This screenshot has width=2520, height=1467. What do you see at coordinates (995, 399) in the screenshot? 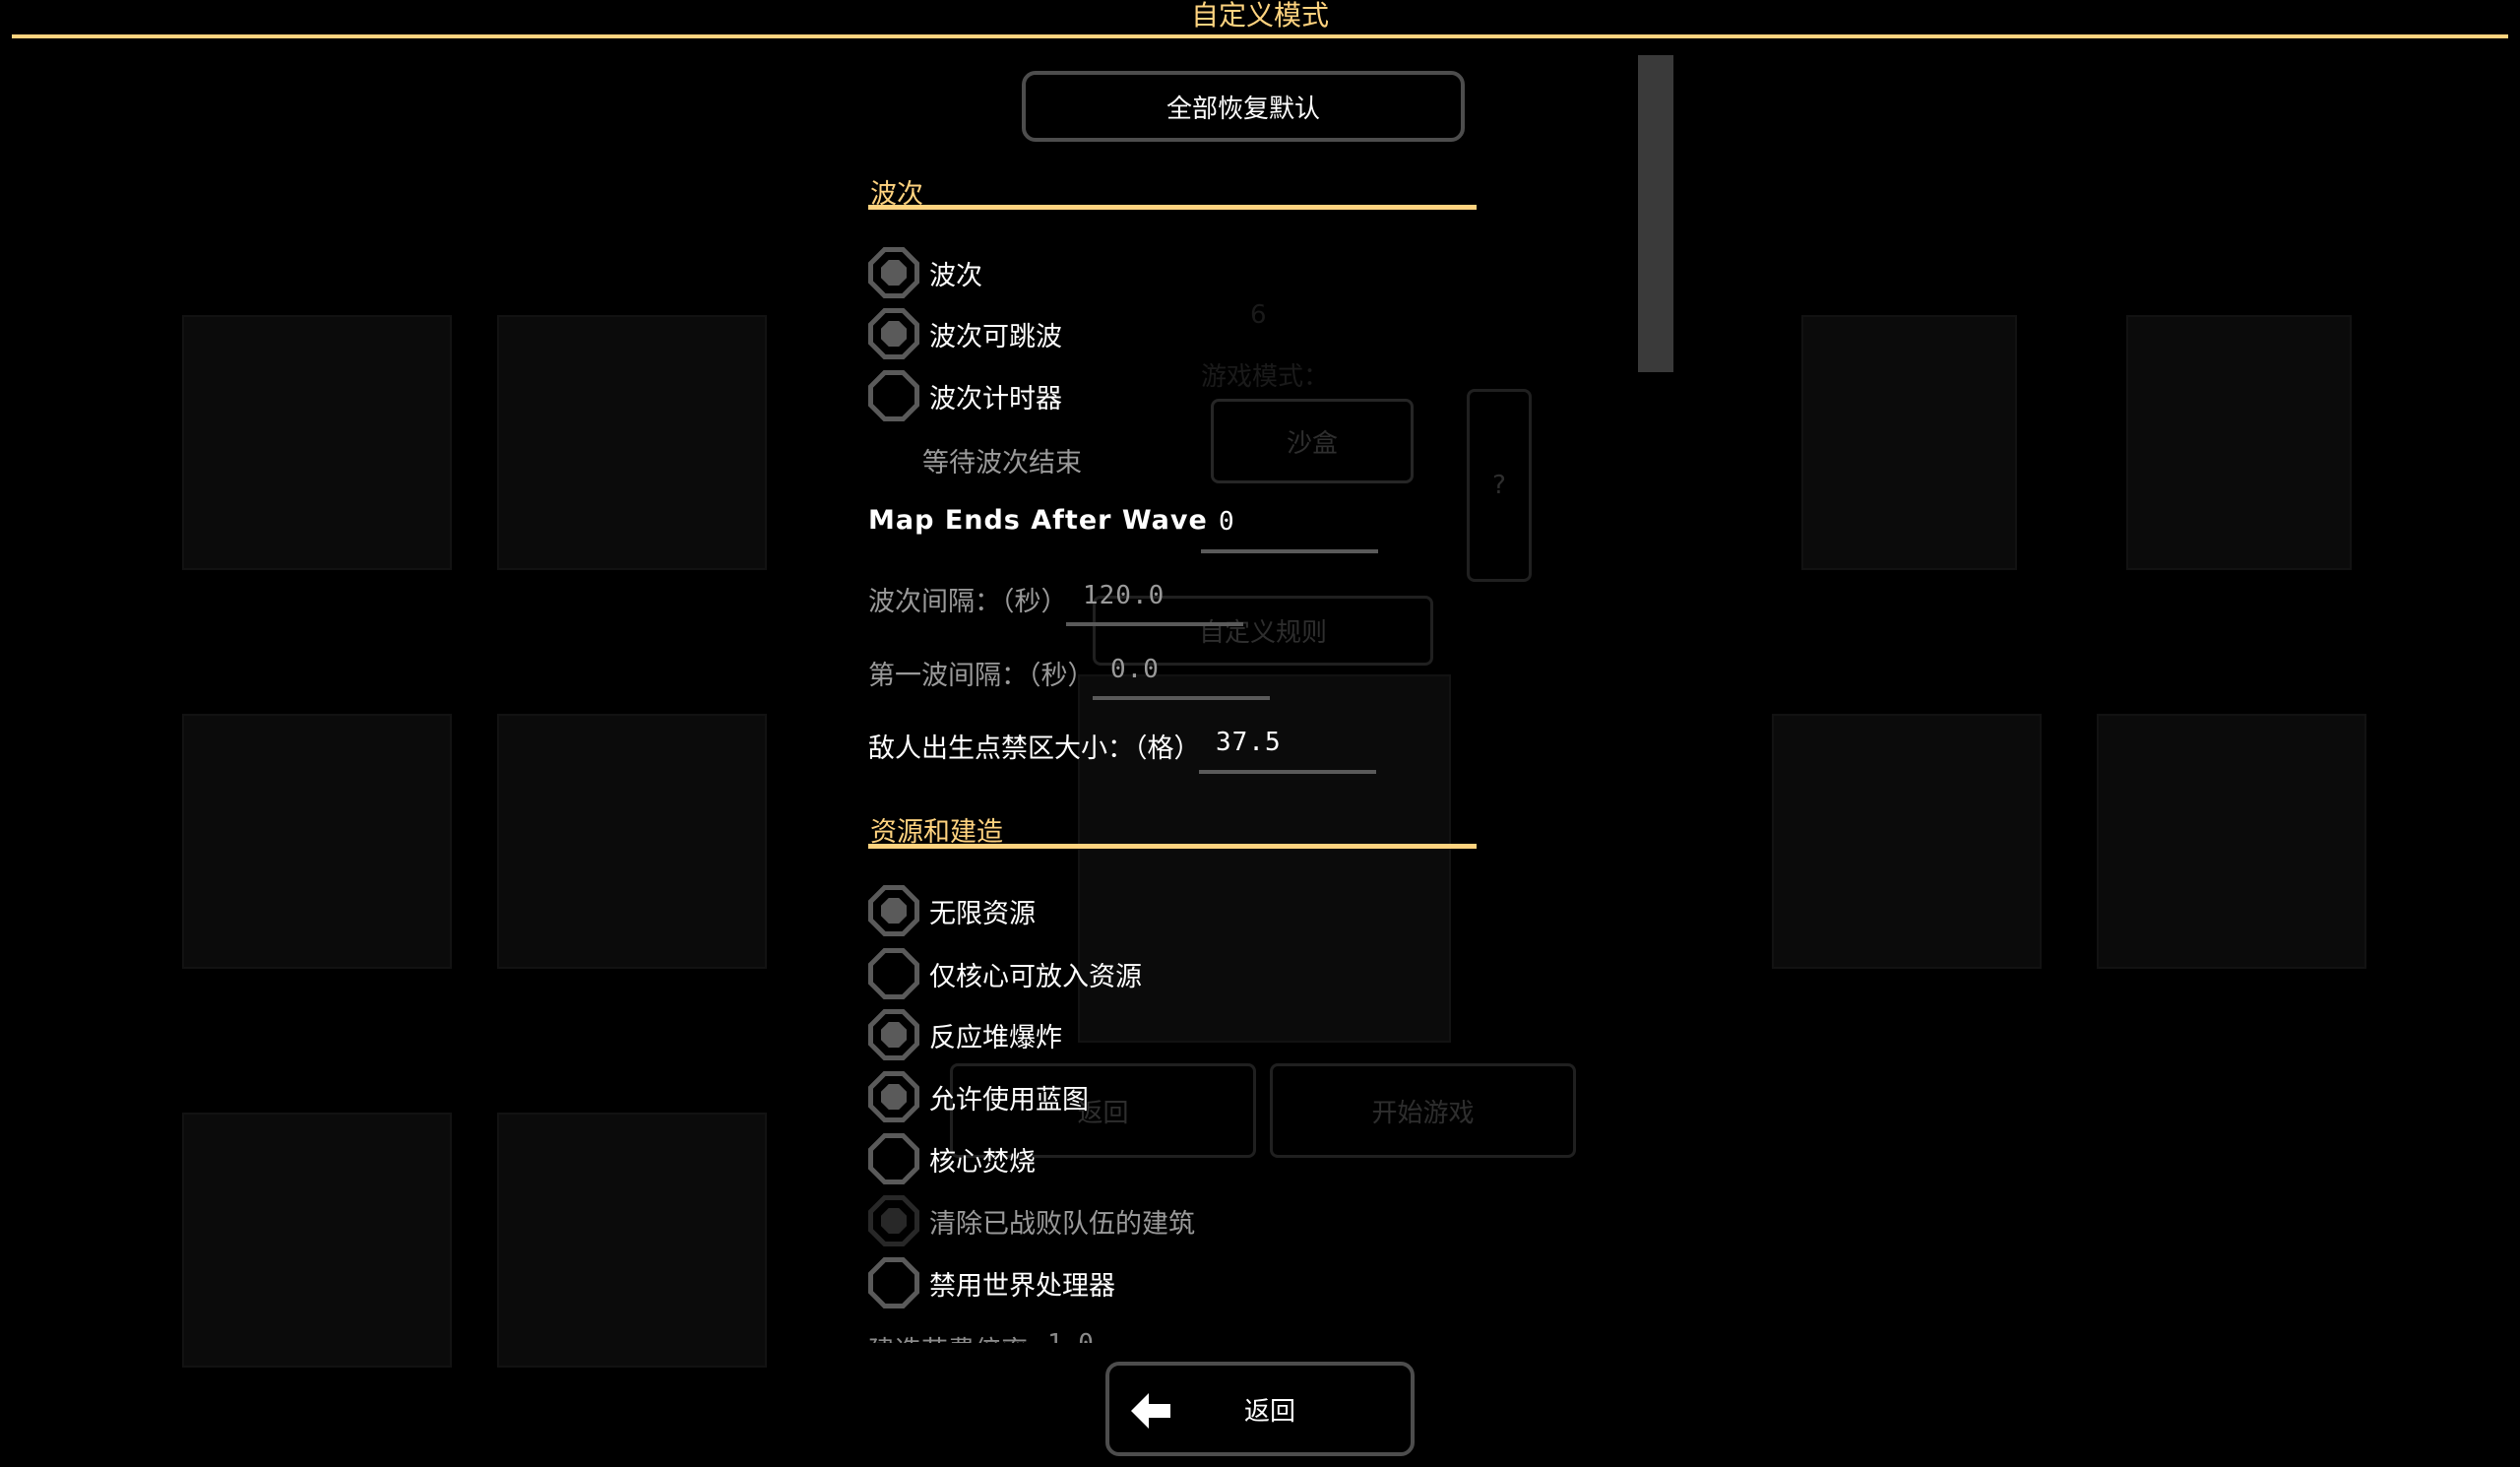
I see `check-label: 波次计时器` at bounding box center [995, 399].